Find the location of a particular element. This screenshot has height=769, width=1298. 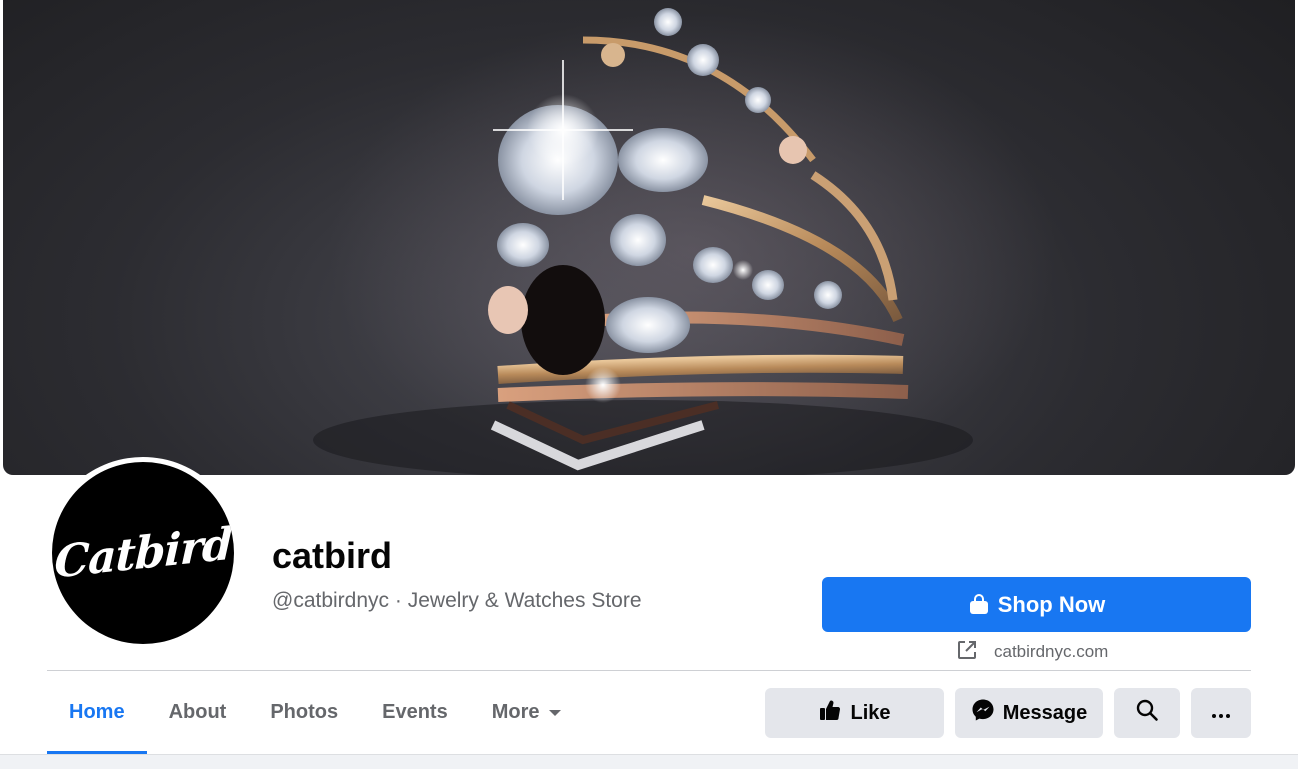

page-subtitle: @catbirdnyc · Jewelry & Watches Store is located at coordinates (457, 601).